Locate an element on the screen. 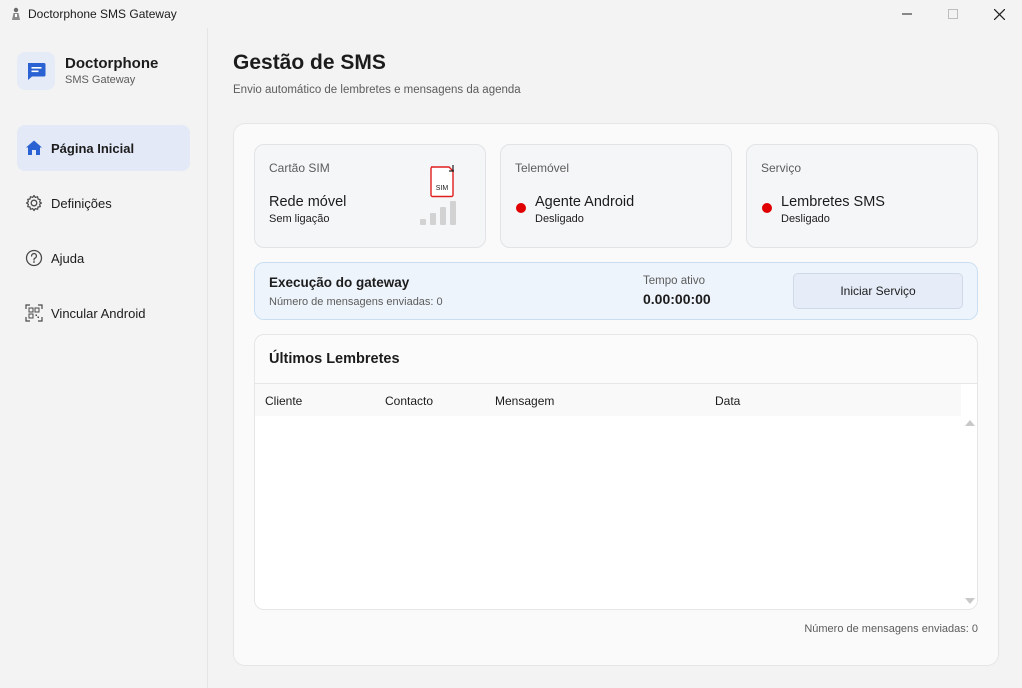  app-icon is located at coordinates (16, 14).